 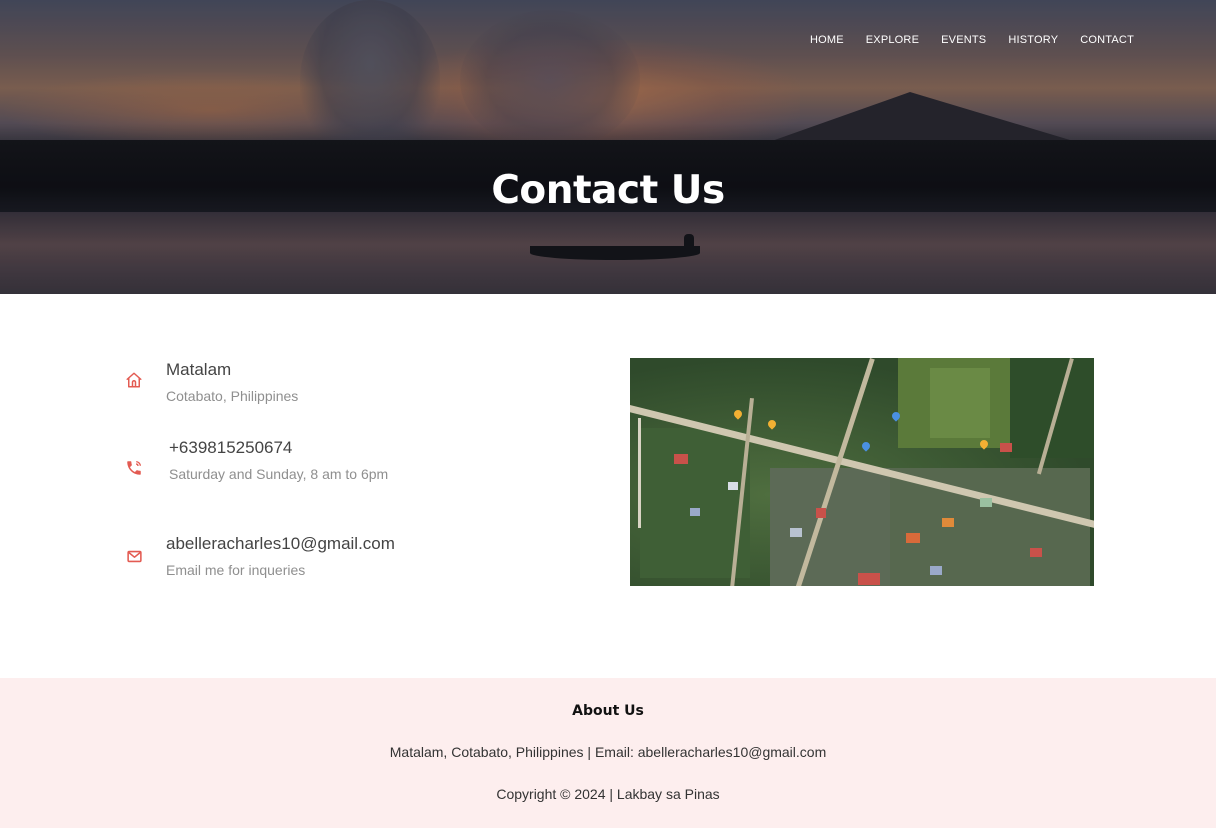 I want to click on nav-contact-link: CONTACT, so click(x=1107, y=40).